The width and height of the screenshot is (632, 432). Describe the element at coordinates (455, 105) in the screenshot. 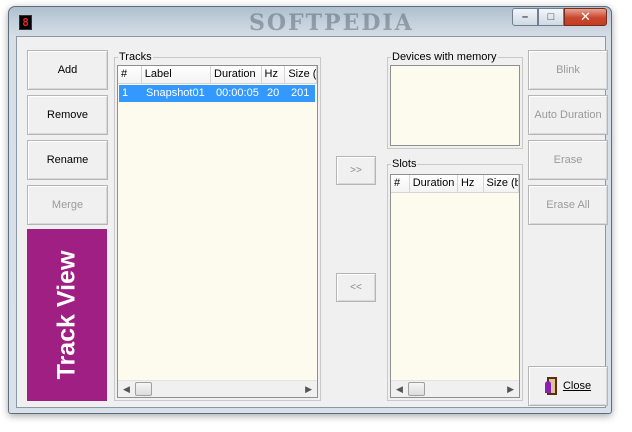

I see `devices-list` at that location.